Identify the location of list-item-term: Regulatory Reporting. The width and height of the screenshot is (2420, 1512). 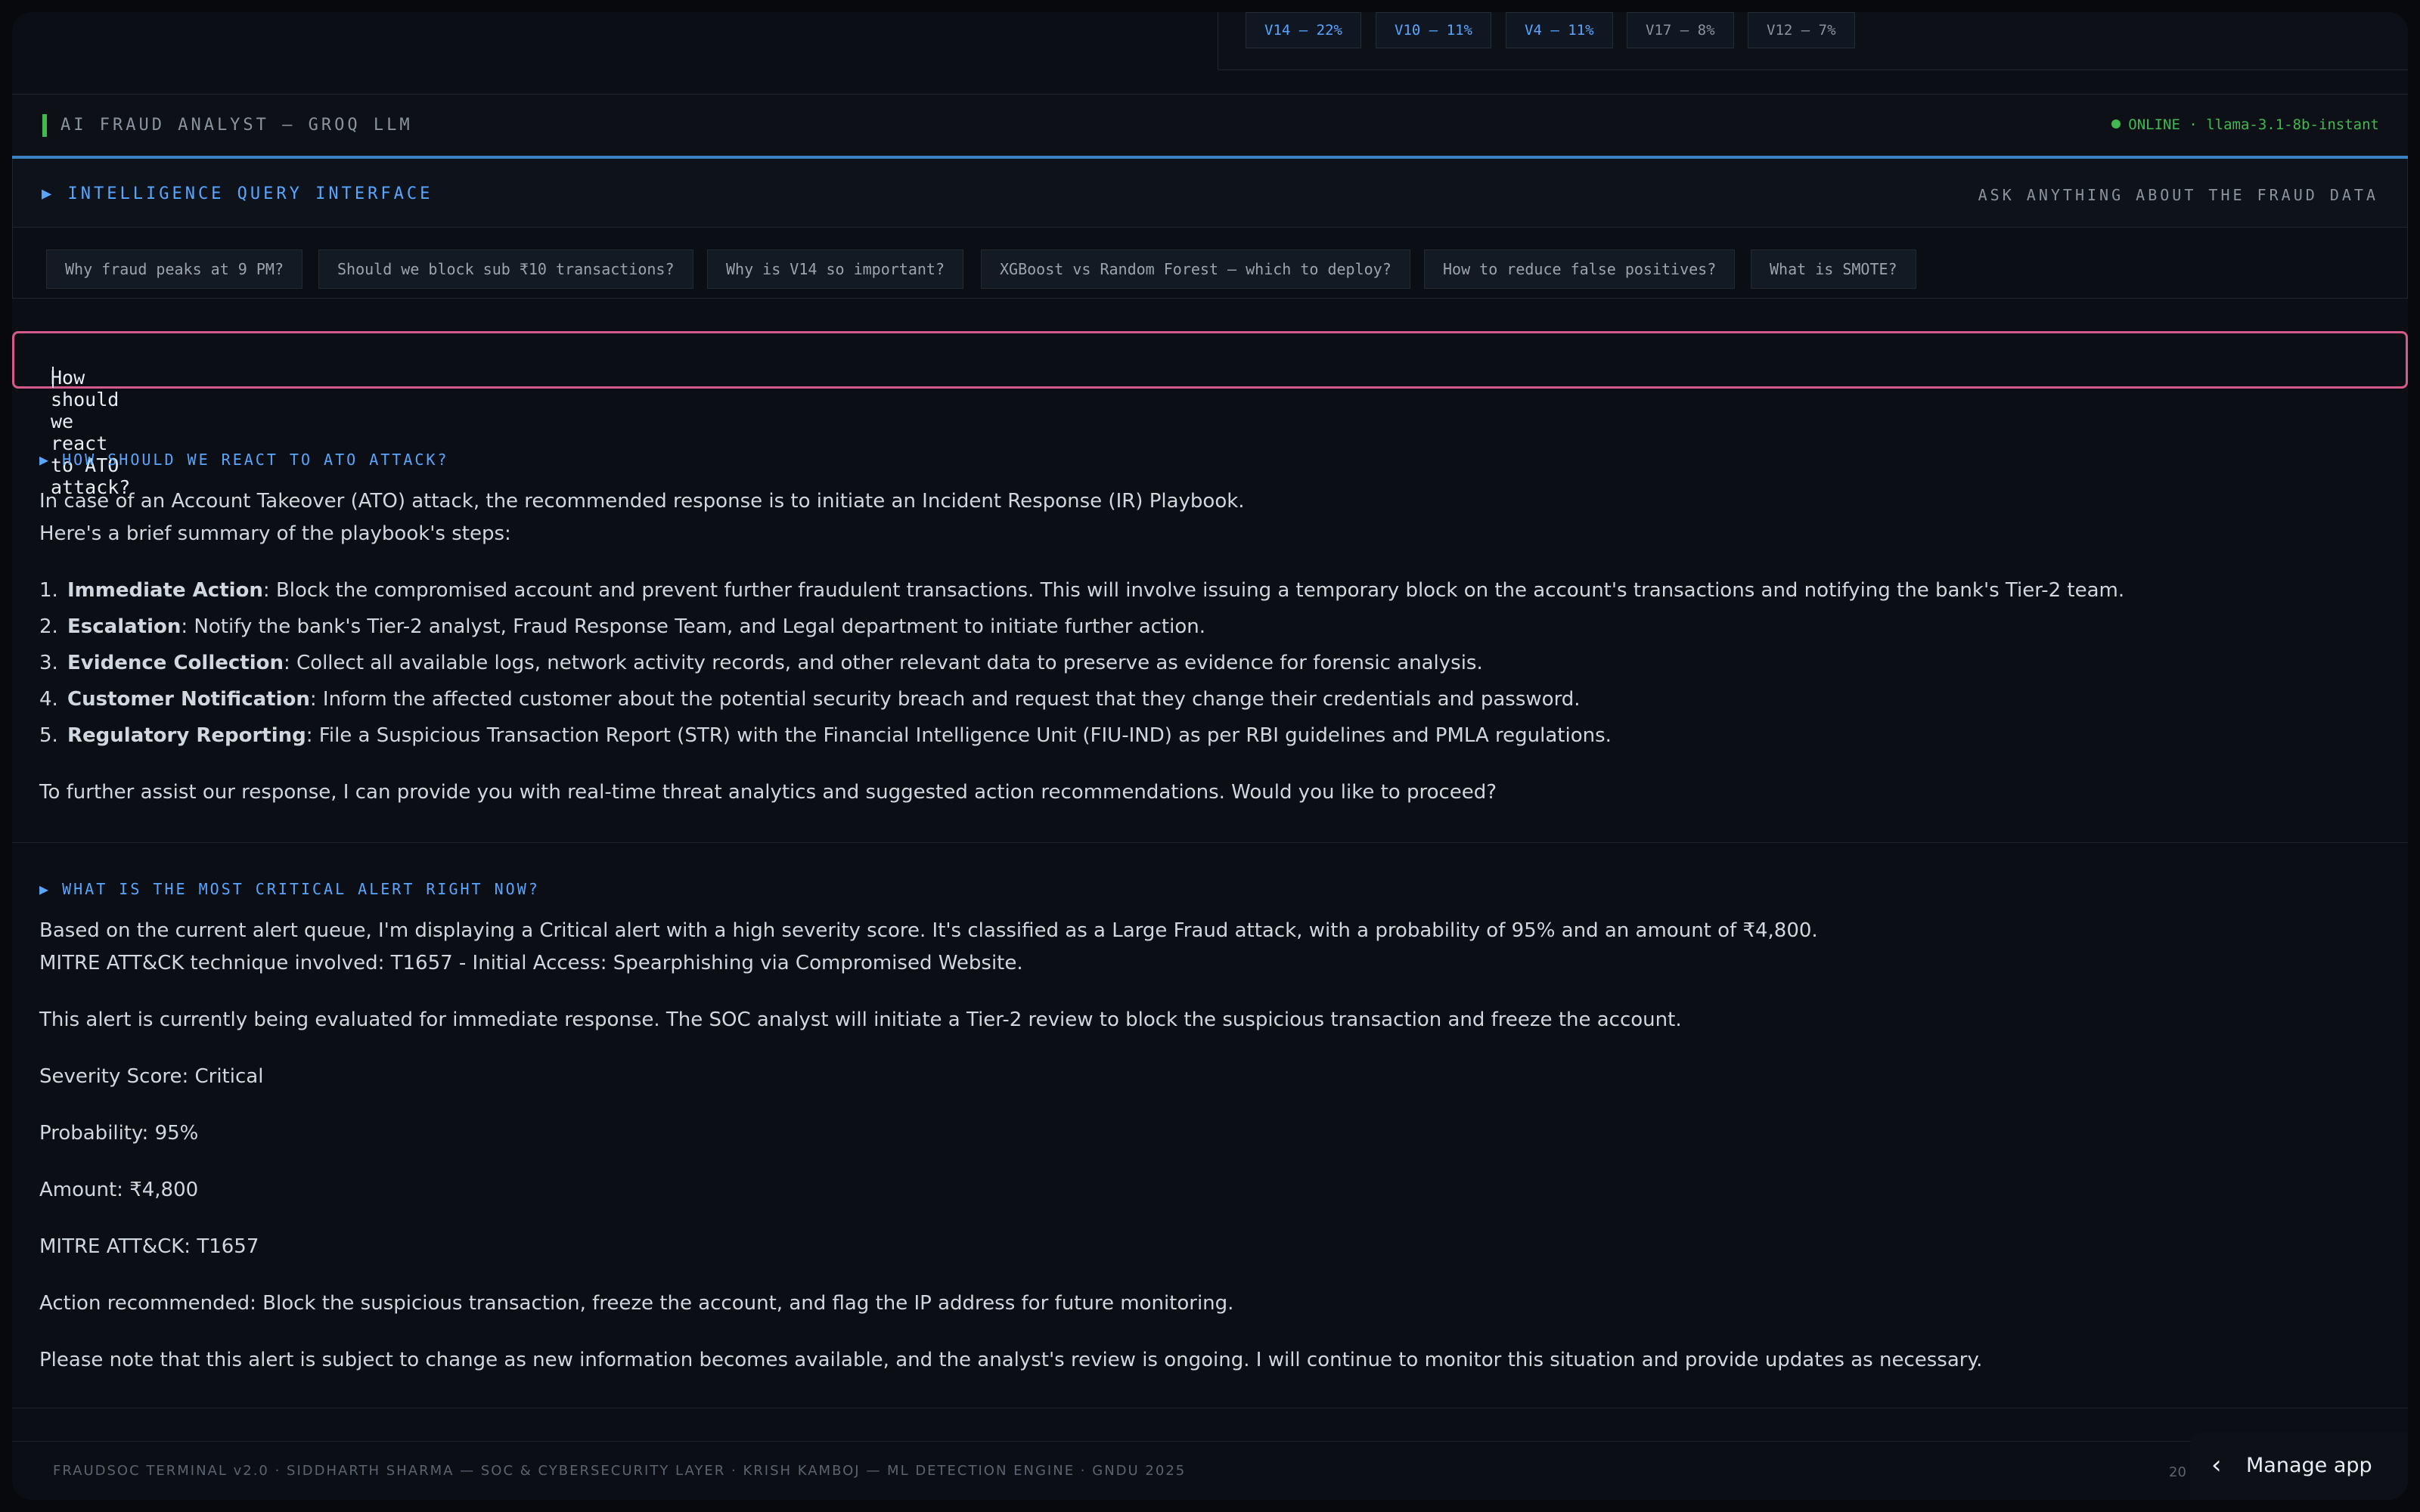
(186, 735).